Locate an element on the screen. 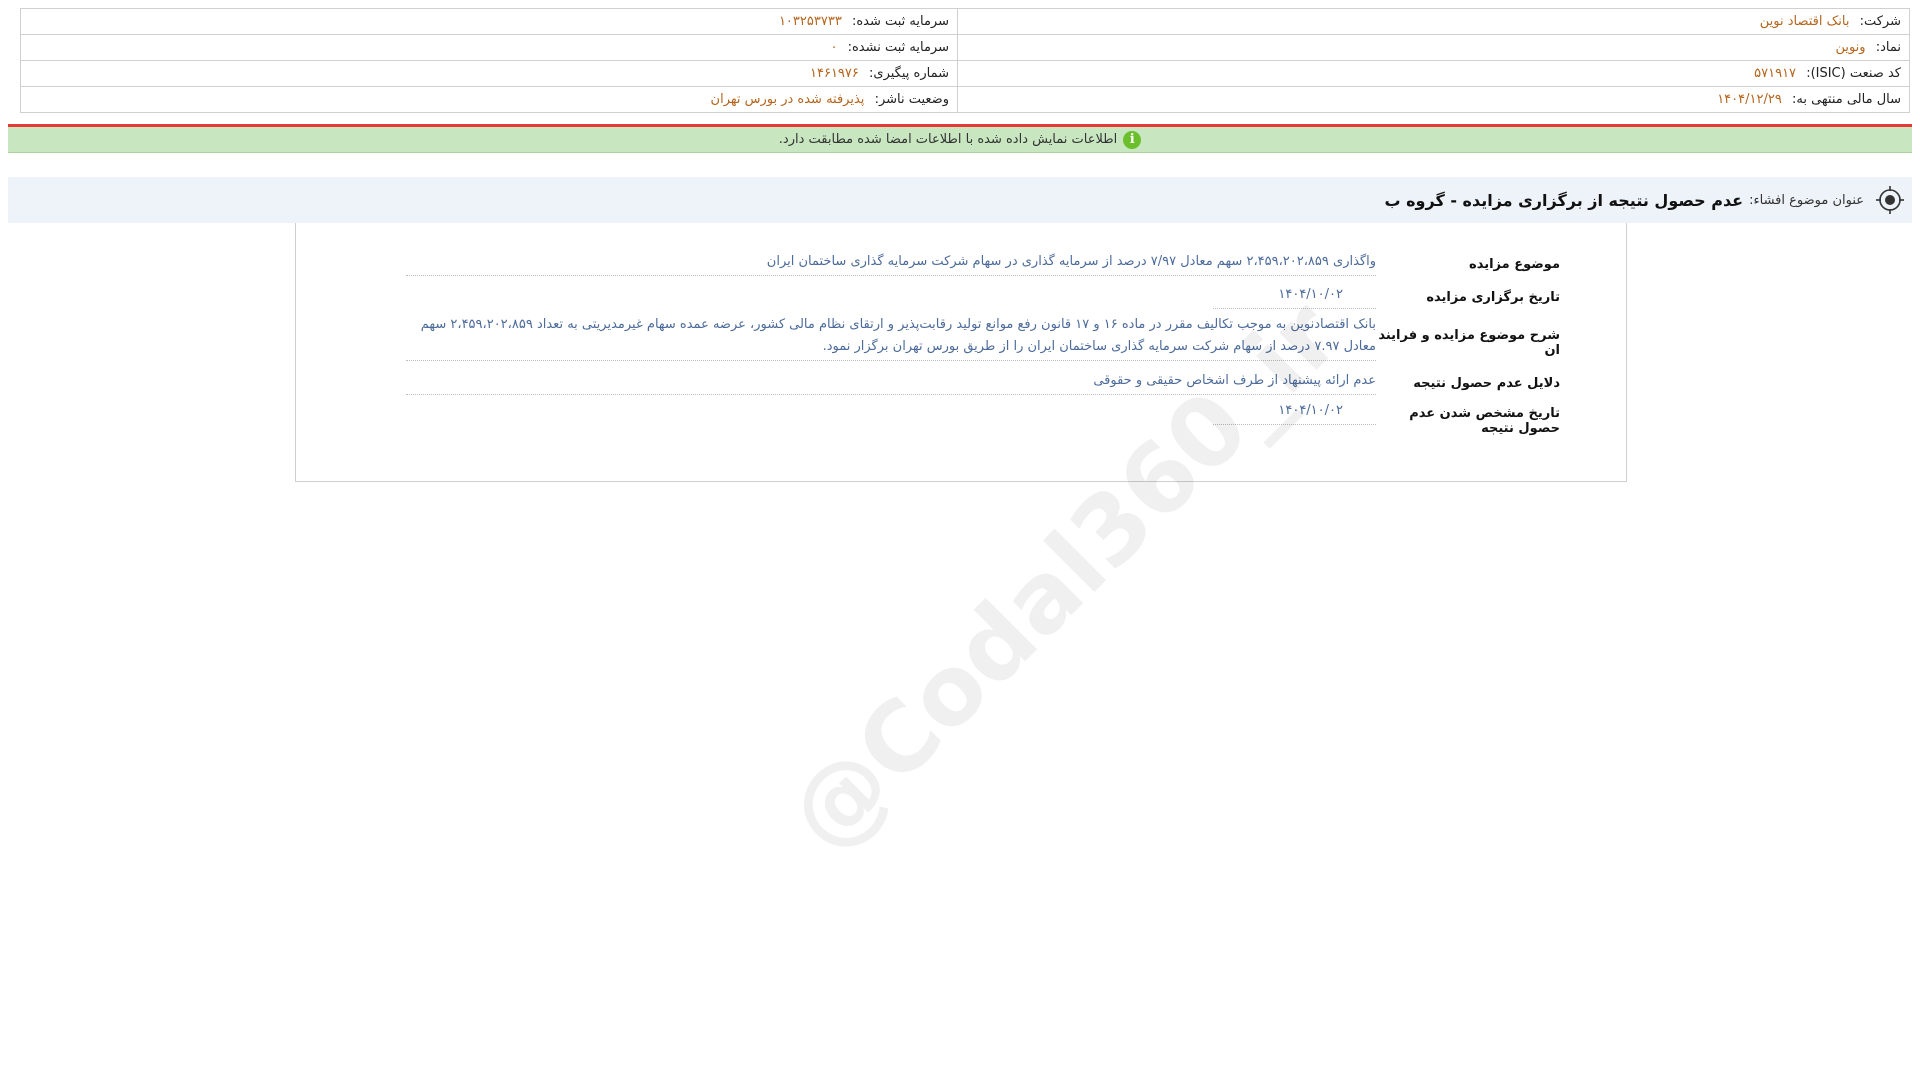  info-icon: i is located at coordinates (1132, 139).